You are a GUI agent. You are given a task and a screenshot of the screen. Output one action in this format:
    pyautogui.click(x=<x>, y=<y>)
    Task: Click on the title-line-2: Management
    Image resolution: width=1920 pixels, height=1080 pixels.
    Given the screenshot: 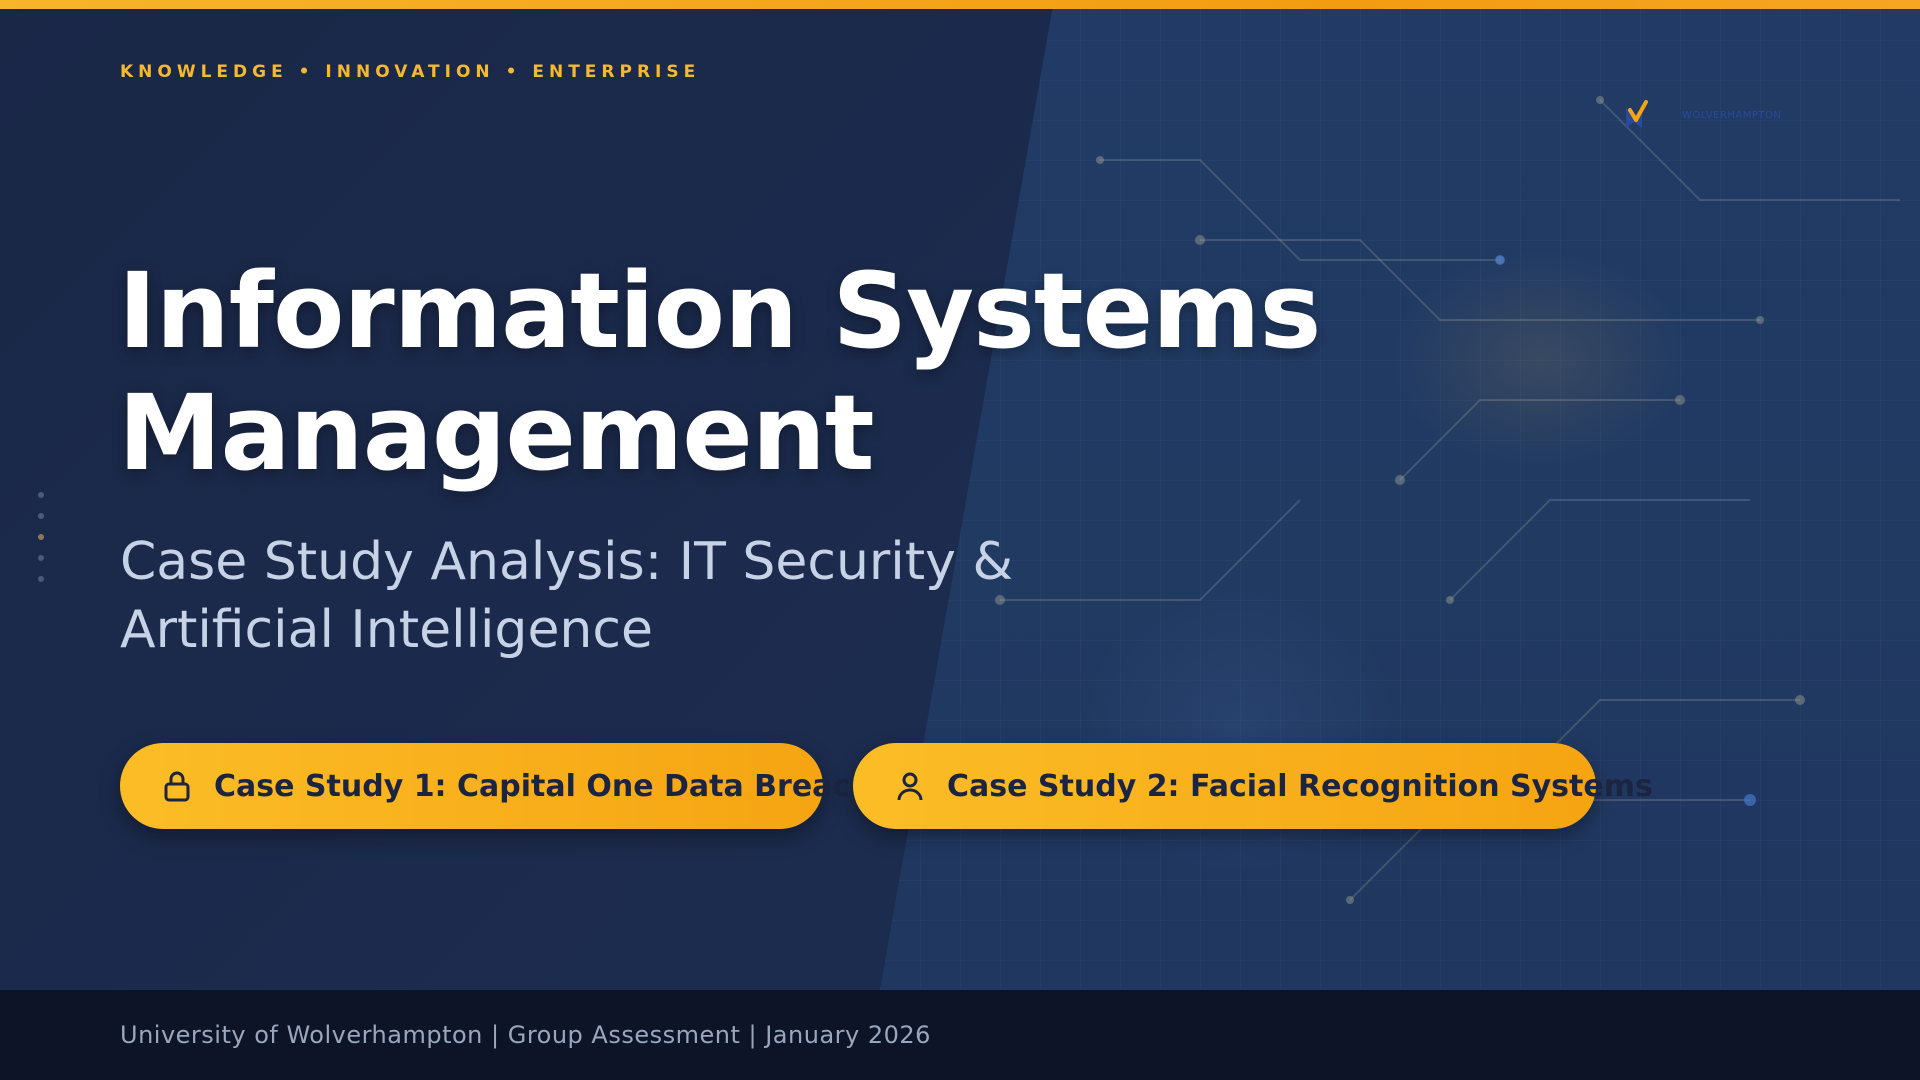 What is the action you would take?
    pyautogui.click(x=496, y=433)
    